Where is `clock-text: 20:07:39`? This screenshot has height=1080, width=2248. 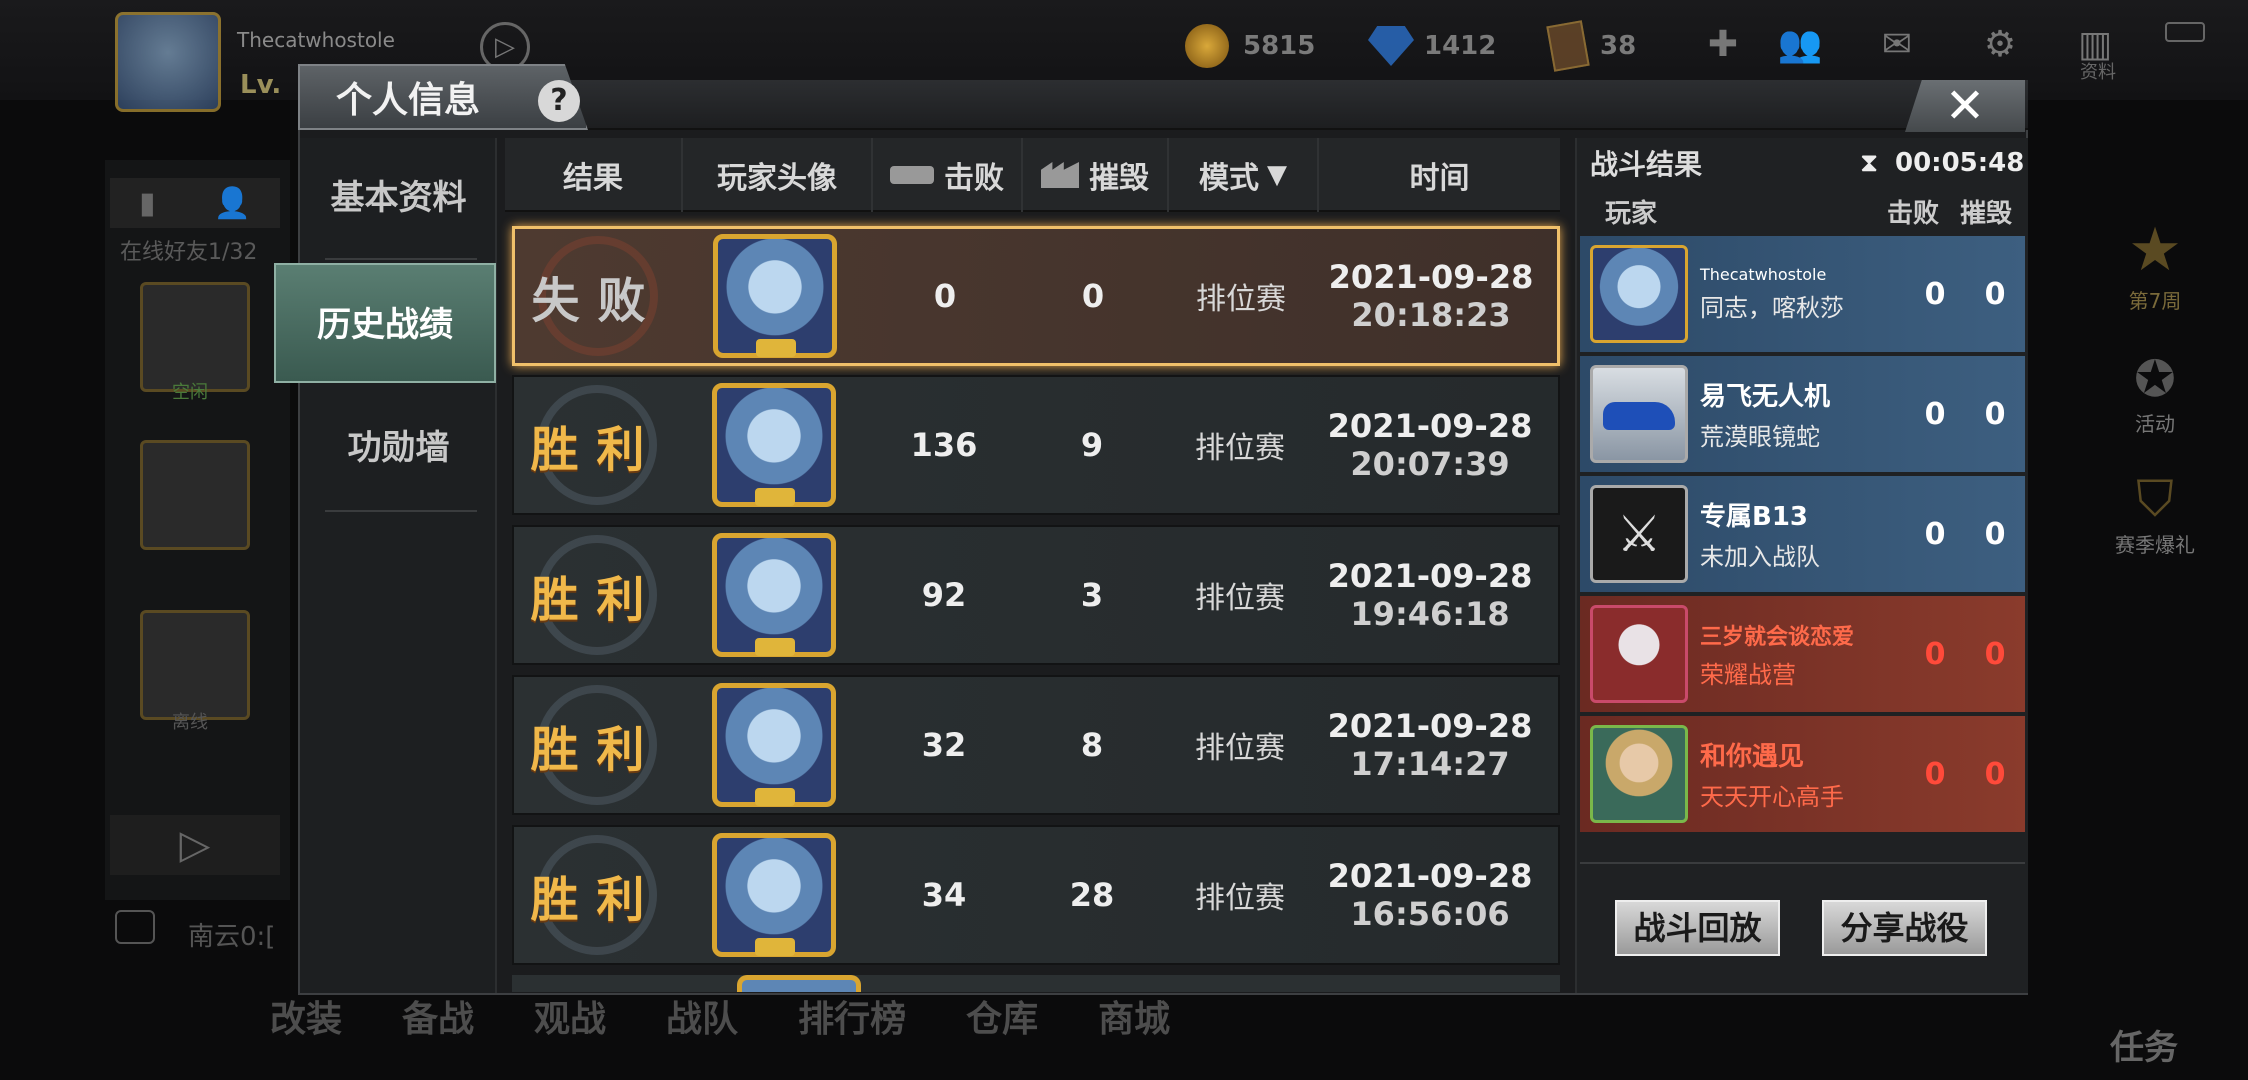 clock-text: 20:07:39 is located at coordinates (1430, 464).